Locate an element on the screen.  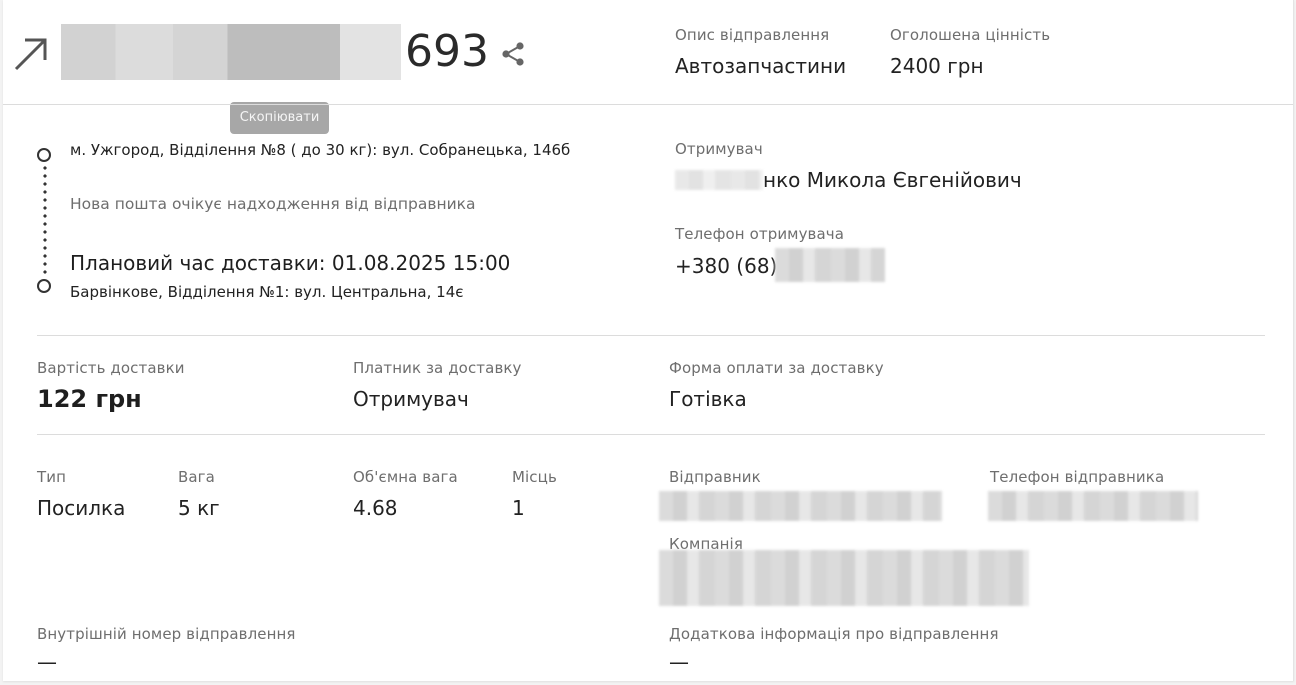
sender-phone-redacted is located at coordinates (1093, 506).